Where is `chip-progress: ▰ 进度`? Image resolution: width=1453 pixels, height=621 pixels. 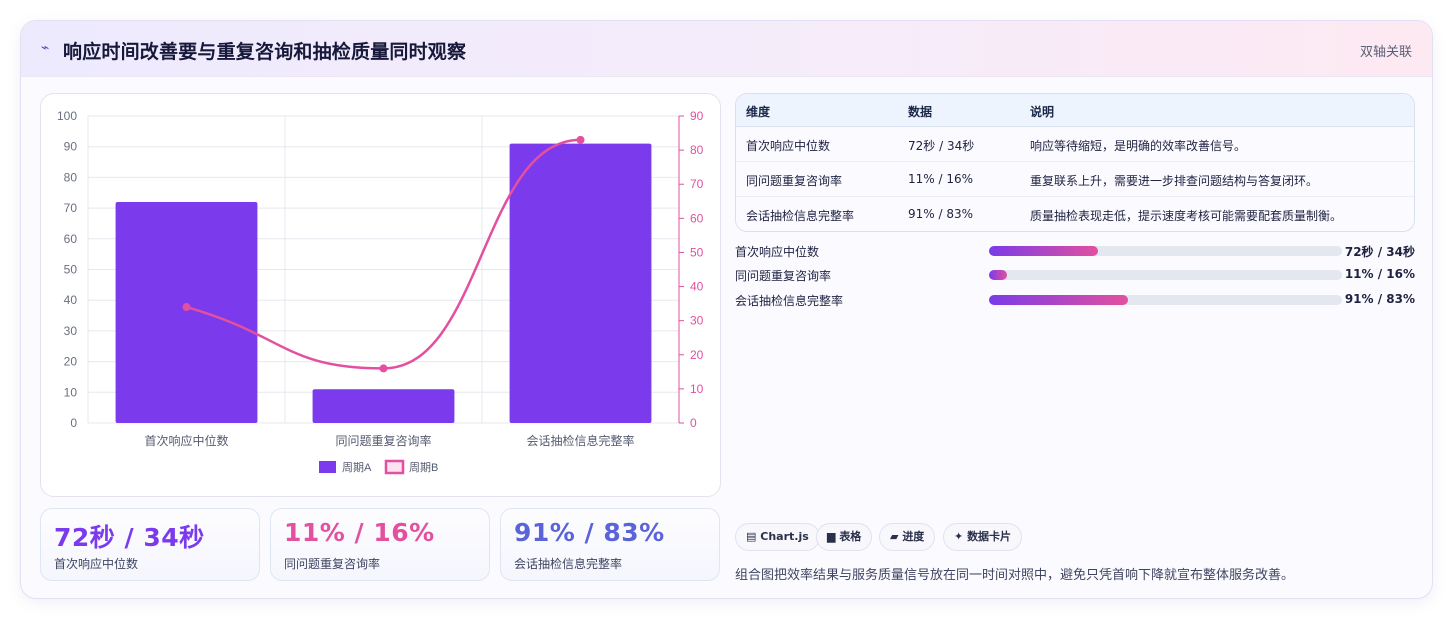 chip-progress: ▰ 进度 is located at coordinates (907, 537).